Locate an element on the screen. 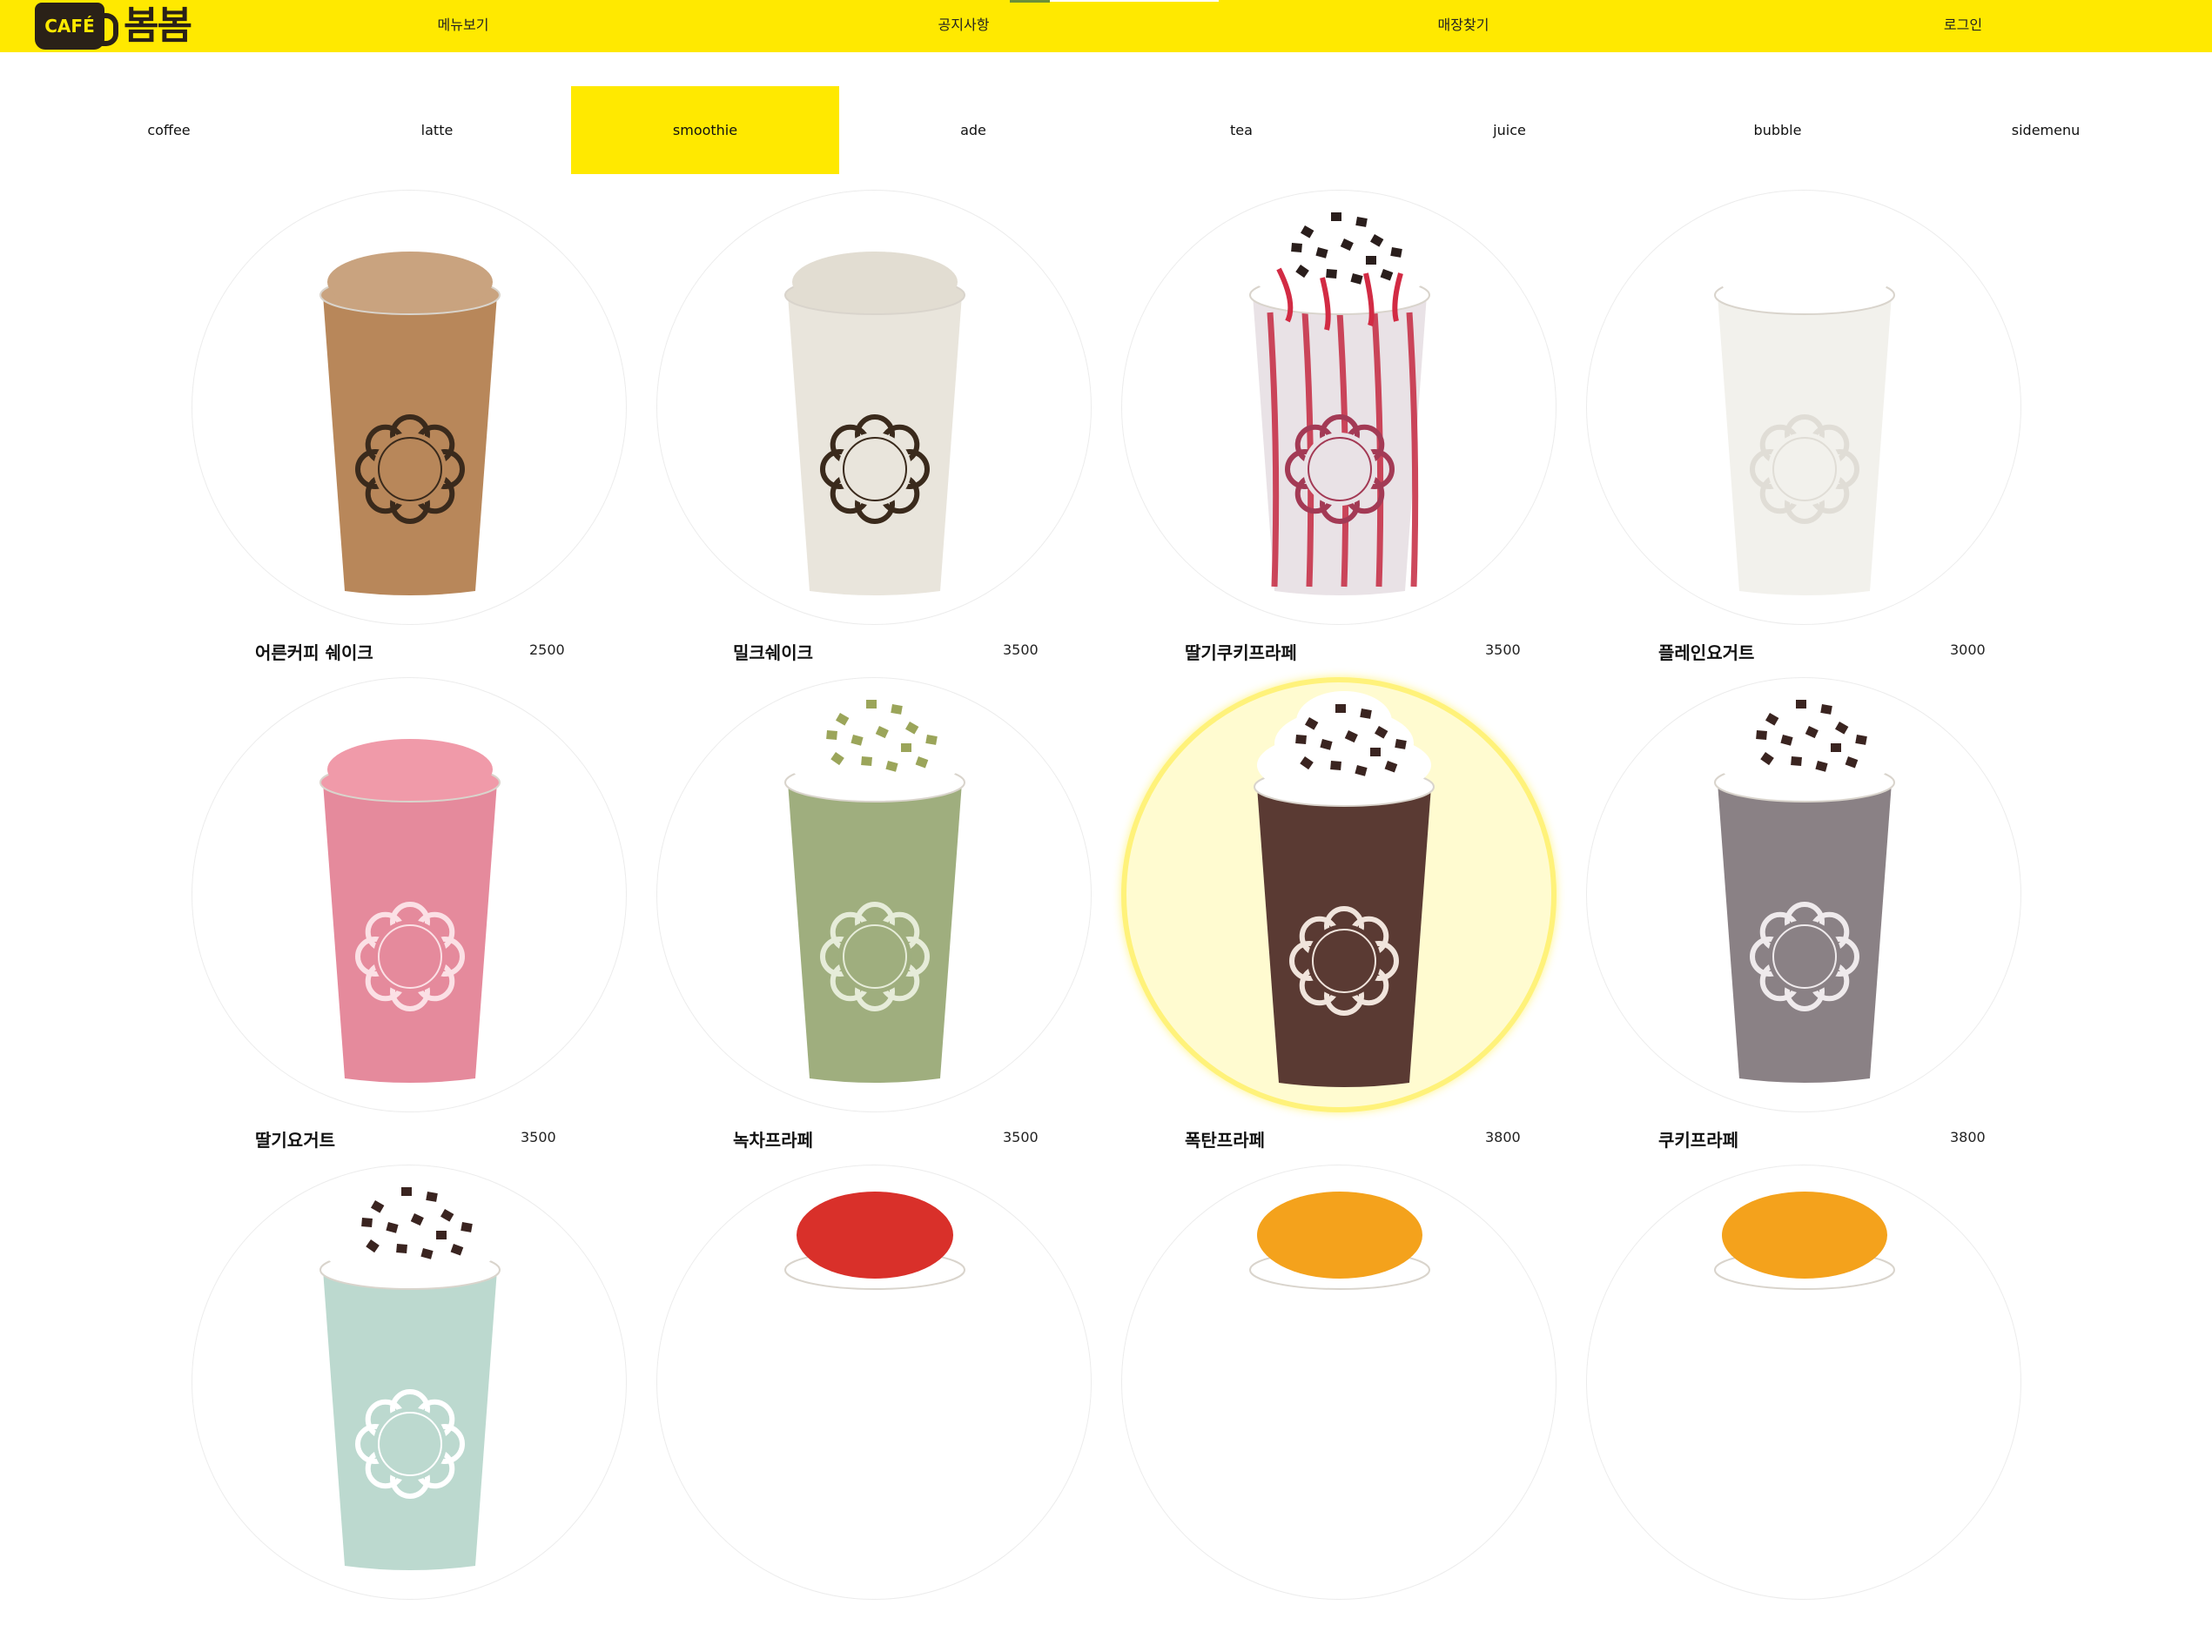 The image size is (2212, 1652). drink-name: 플레인요거트 is located at coordinates (1706, 653).